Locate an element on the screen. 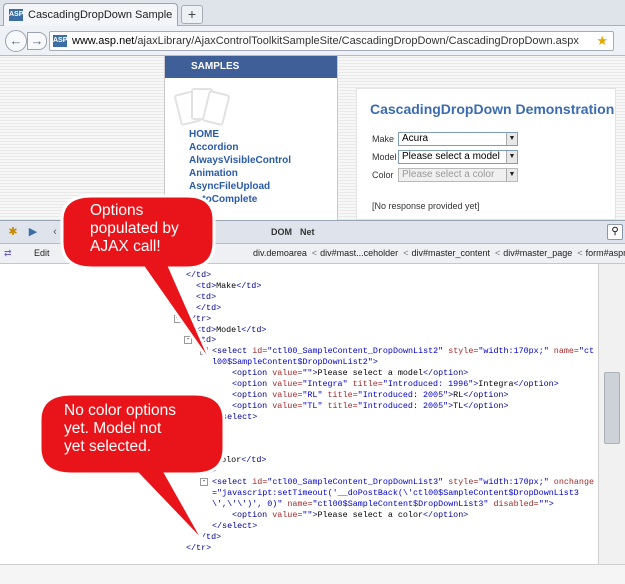  tab-dom: DOM is located at coordinates (281, 232).